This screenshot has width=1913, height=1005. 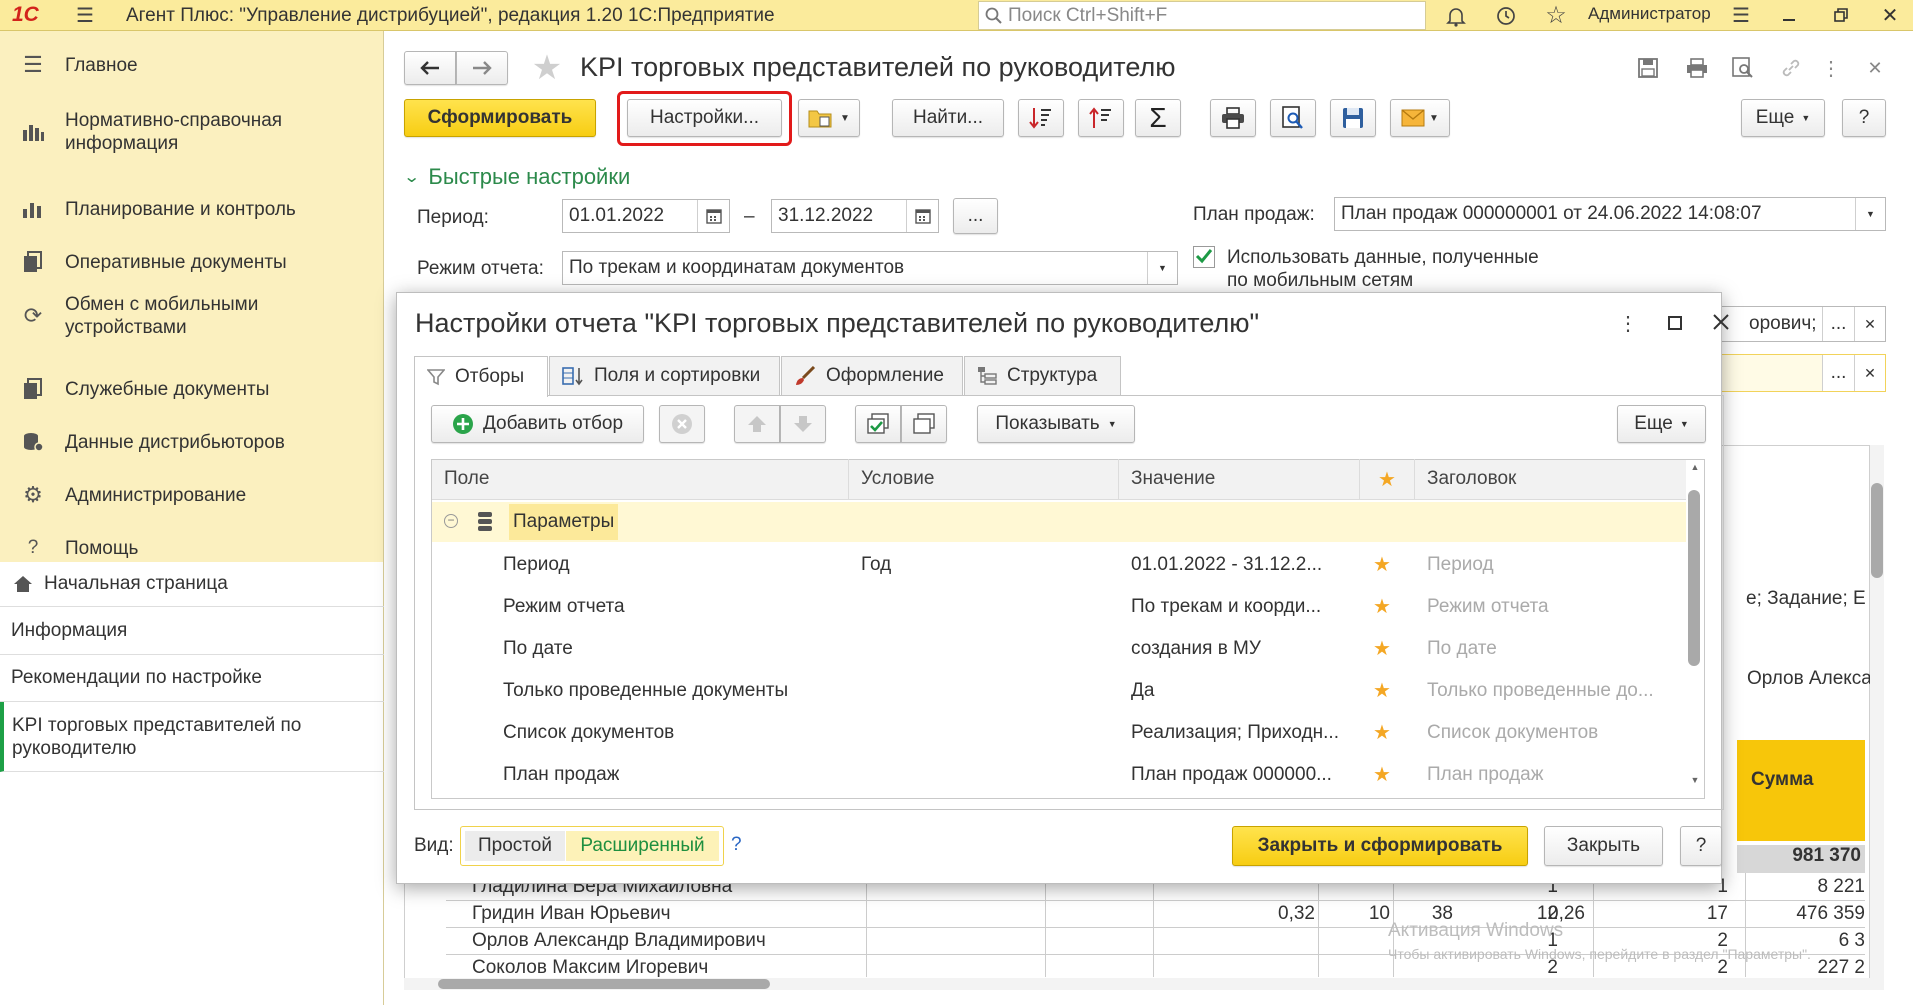 I want to click on column-quick-access: ★, so click(x=1387, y=479).